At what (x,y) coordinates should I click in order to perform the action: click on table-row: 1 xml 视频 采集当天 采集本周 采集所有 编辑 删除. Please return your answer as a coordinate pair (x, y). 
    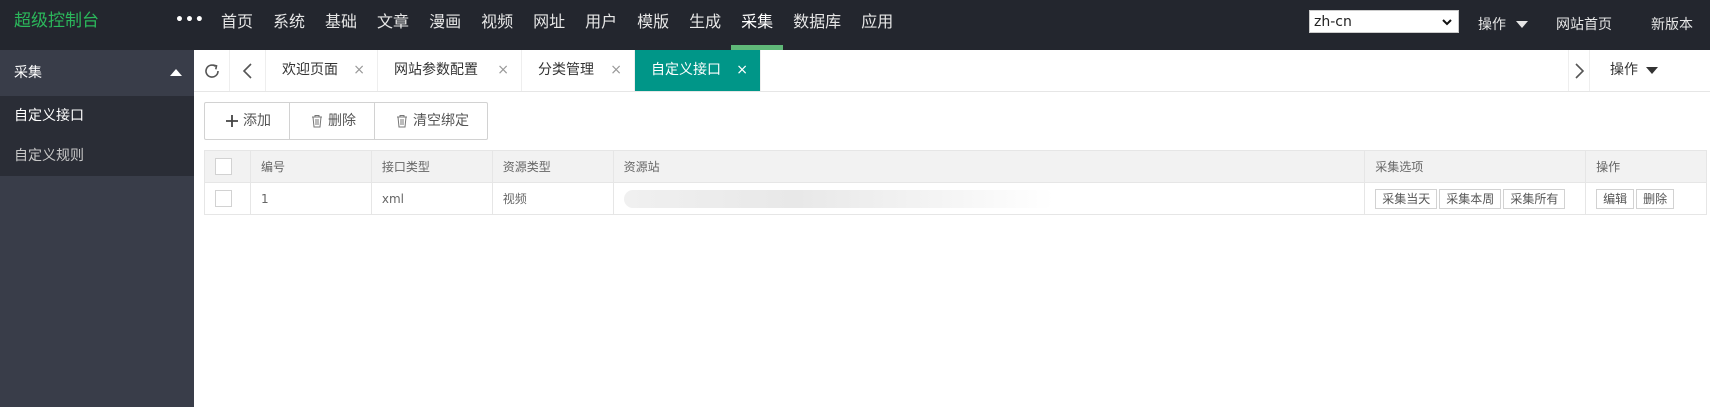
    Looking at the image, I should click on (955, 198).